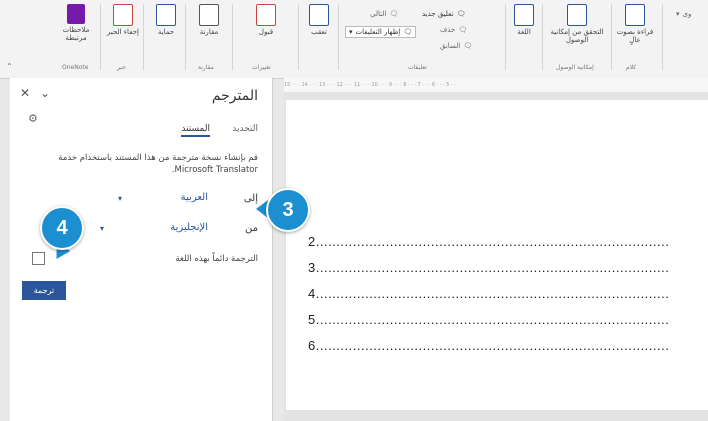 Image resolution: width=708 pixels, height=421 pixels. What do you see at coordinates (45, 93) in the screenshot?
I see `chevron-down-icon: ⌄` at bounding box center [45, 93].